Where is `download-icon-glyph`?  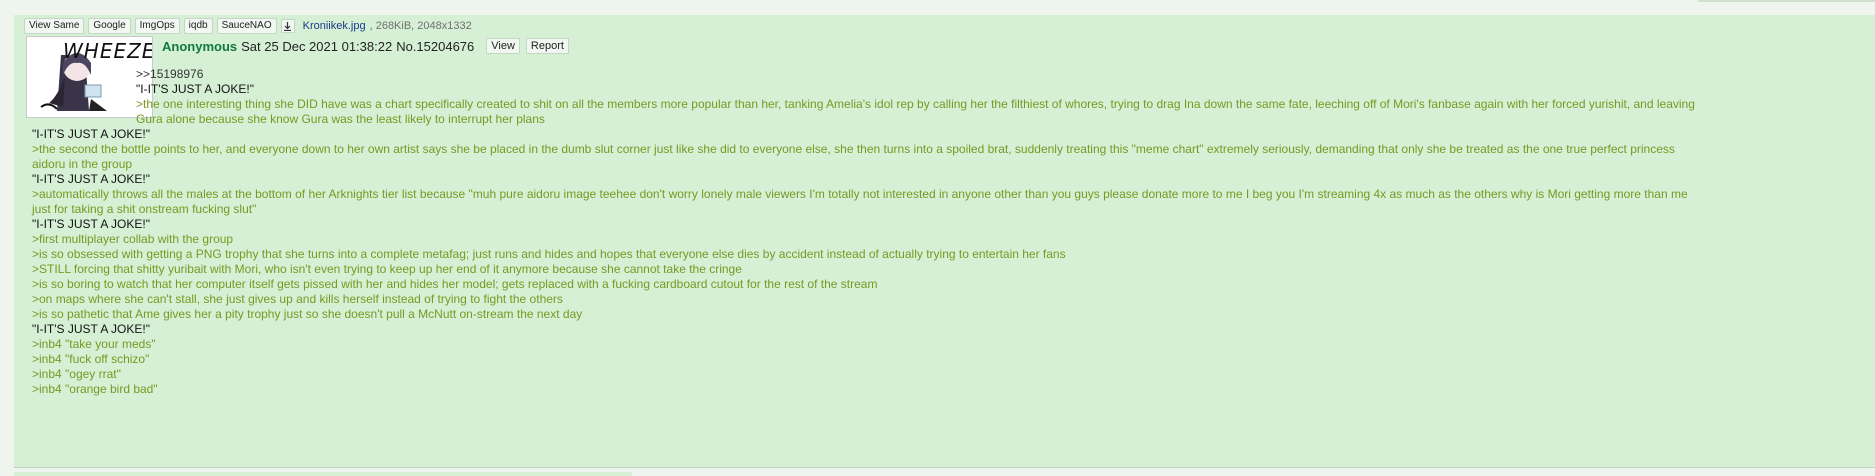 download-icon-glyph is located at coordinates (288, 26).